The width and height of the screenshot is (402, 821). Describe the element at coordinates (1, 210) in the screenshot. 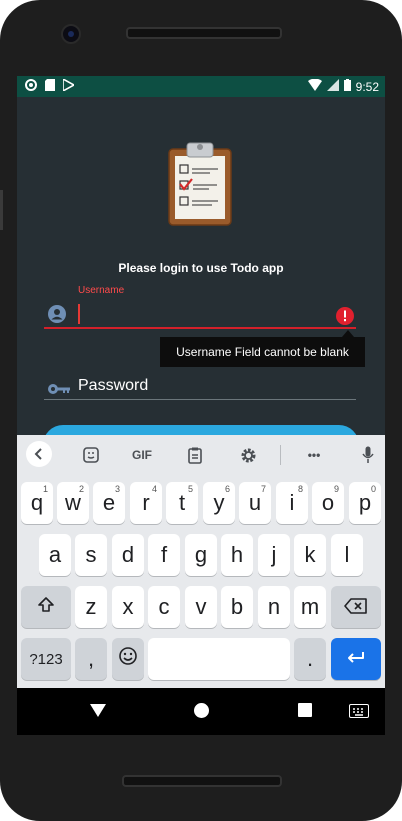

I see `side-button` at that location.